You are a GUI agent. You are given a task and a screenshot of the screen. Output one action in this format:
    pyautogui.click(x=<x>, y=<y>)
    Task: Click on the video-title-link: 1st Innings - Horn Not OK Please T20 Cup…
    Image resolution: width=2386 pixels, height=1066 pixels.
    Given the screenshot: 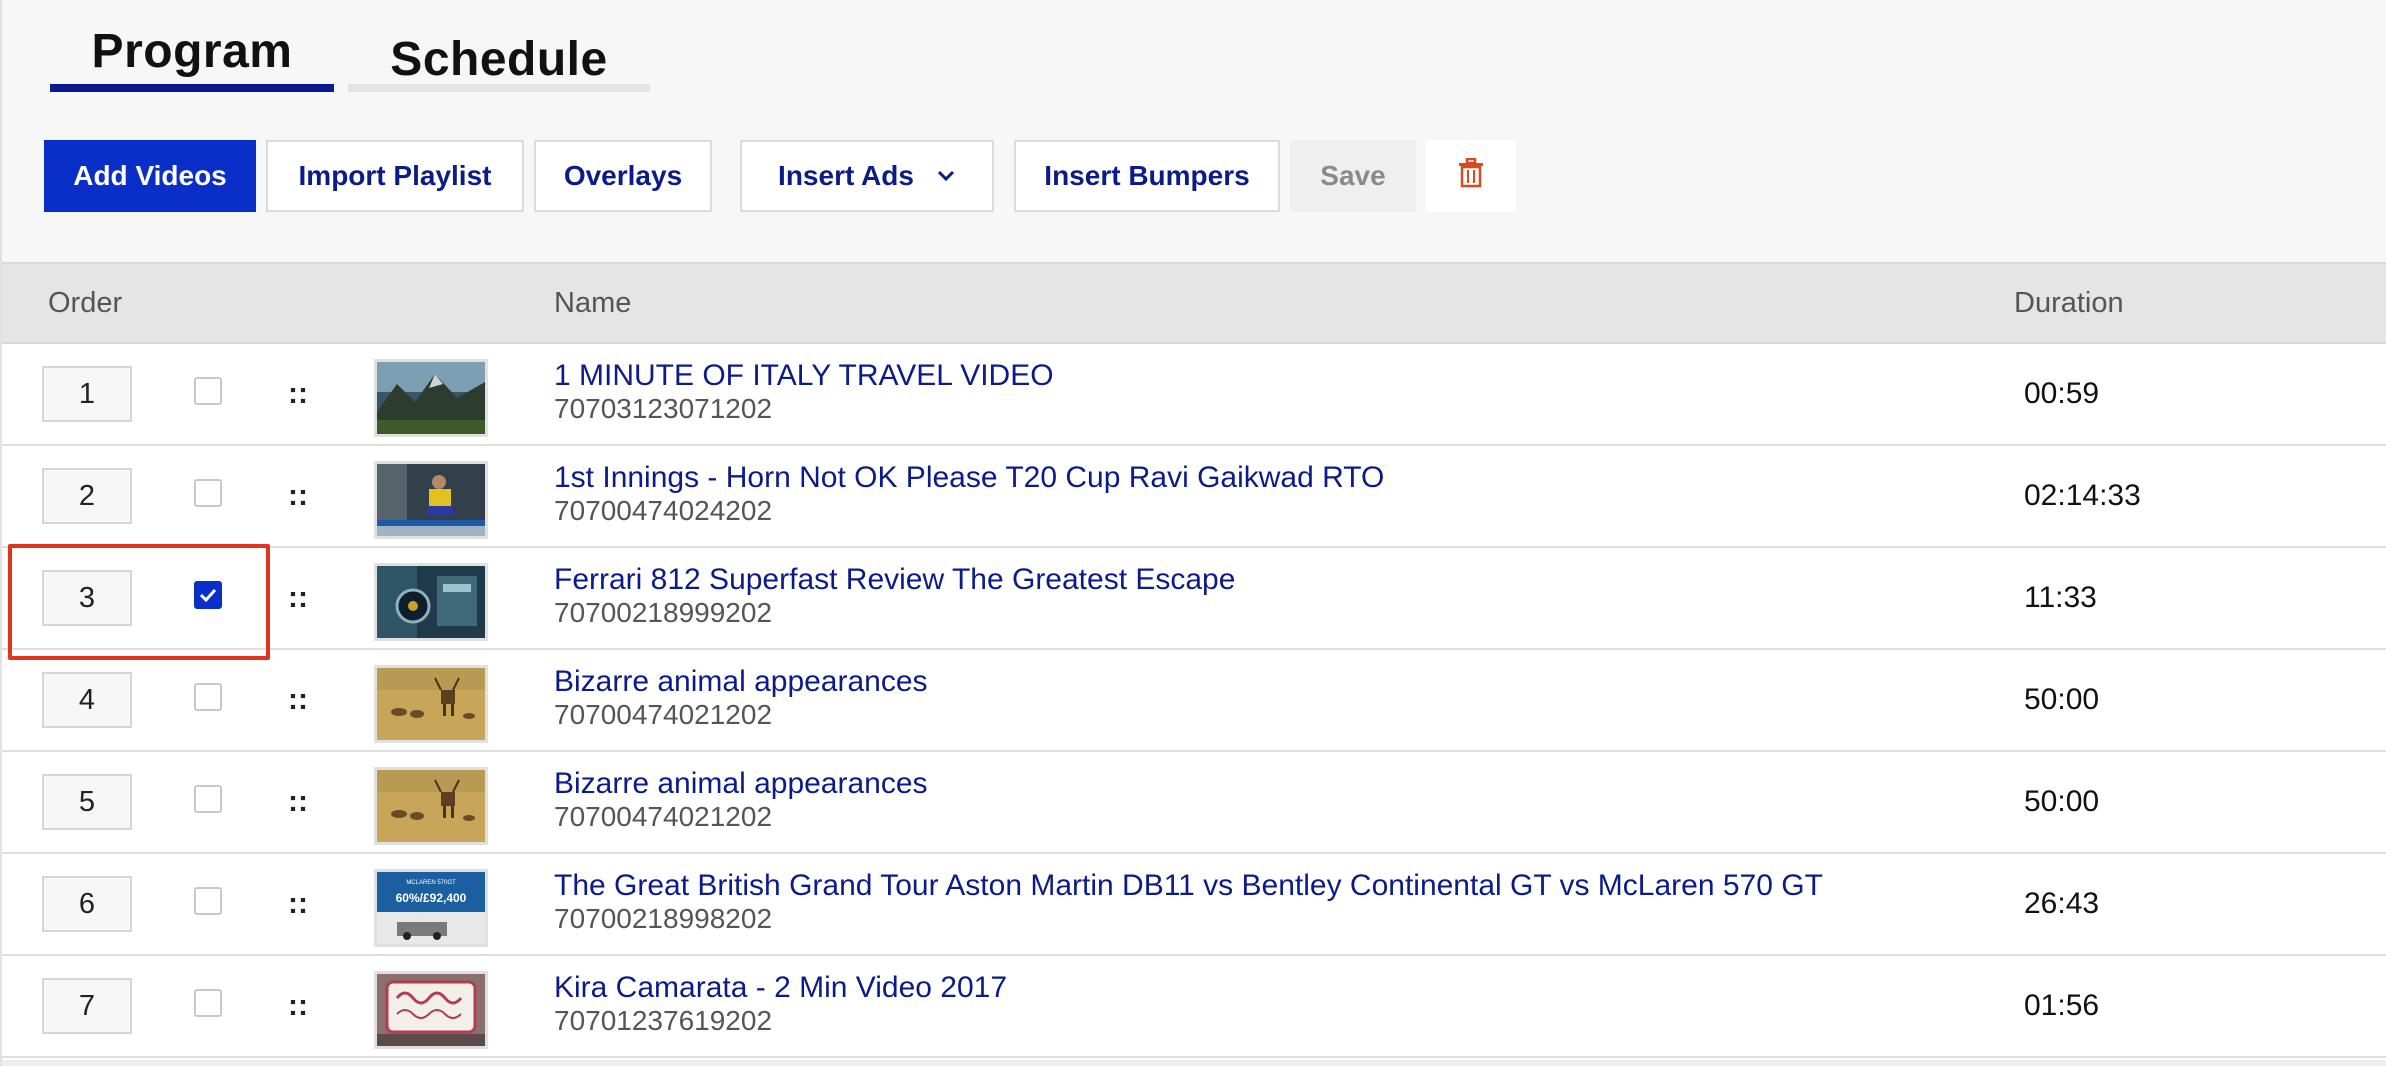 What is the action you would take?
    pyautogui.click(x=969, y=478)
    